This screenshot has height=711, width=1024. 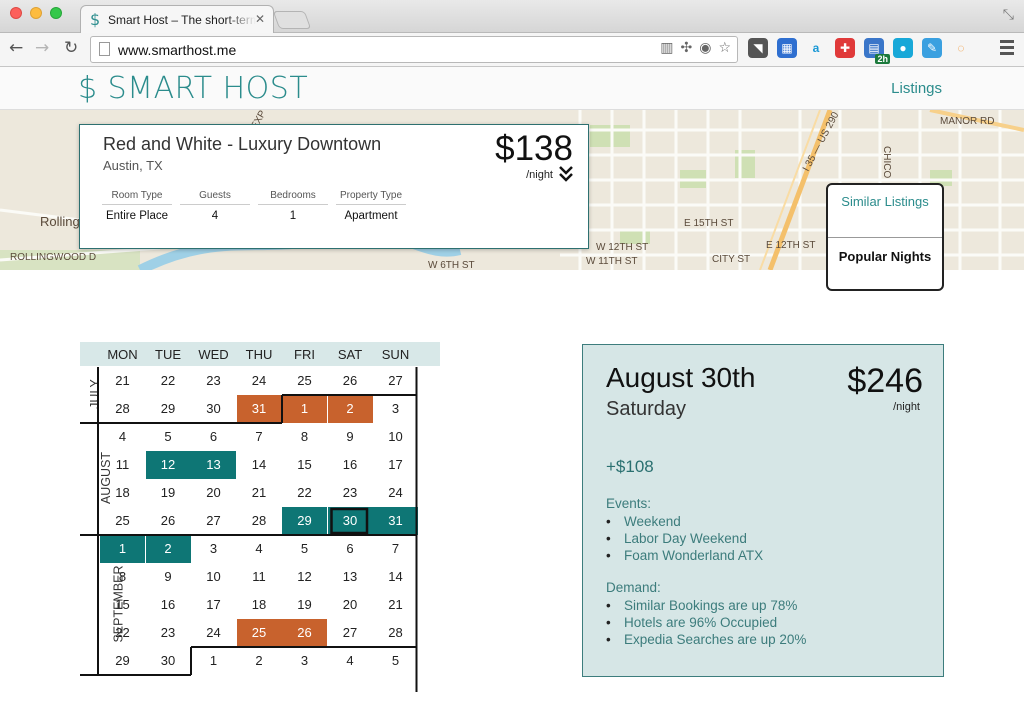 I want to click on map-label-e15th: E 15TH ST, so click(x=708, y=223).